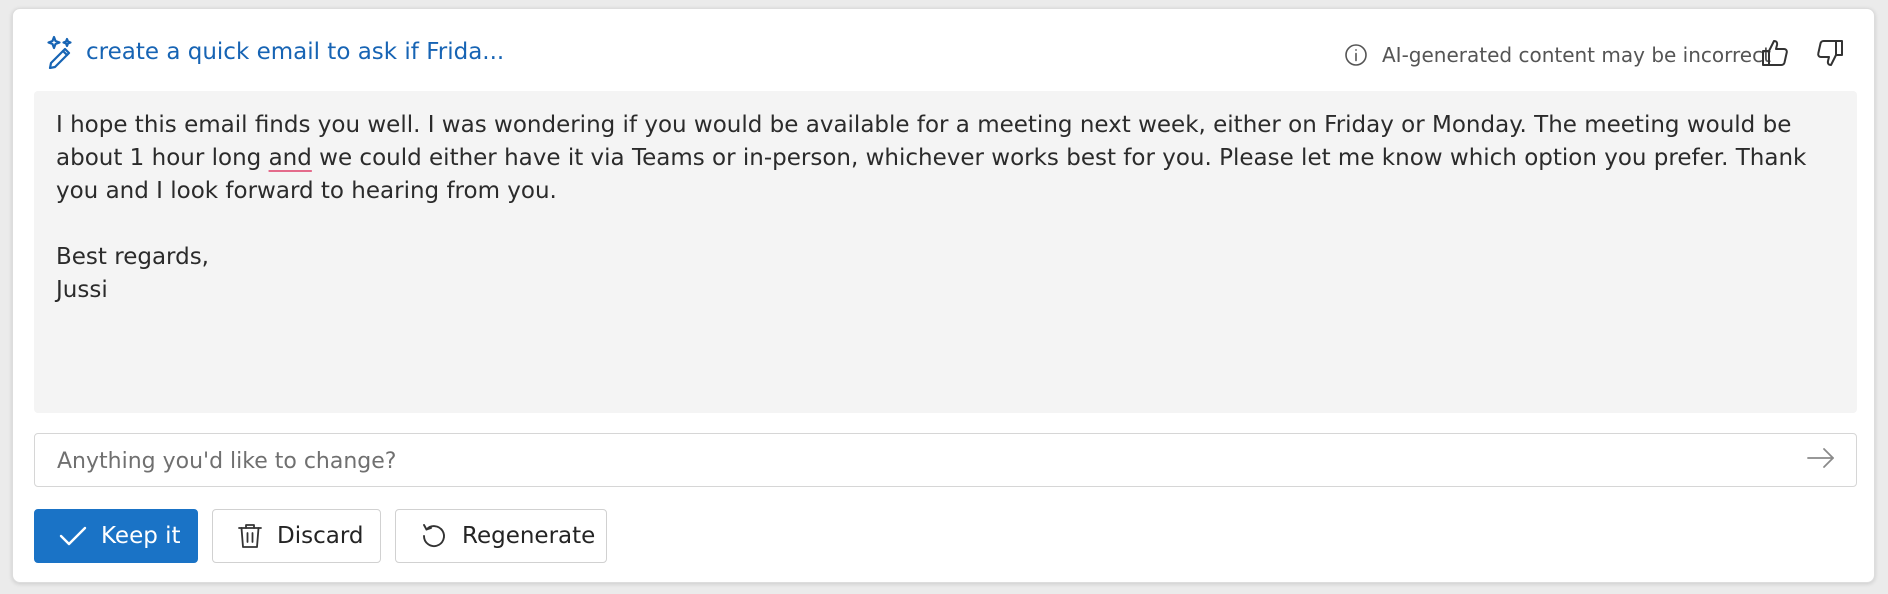  I want to click on keep-it-label: Keep it, so click(141, 536).